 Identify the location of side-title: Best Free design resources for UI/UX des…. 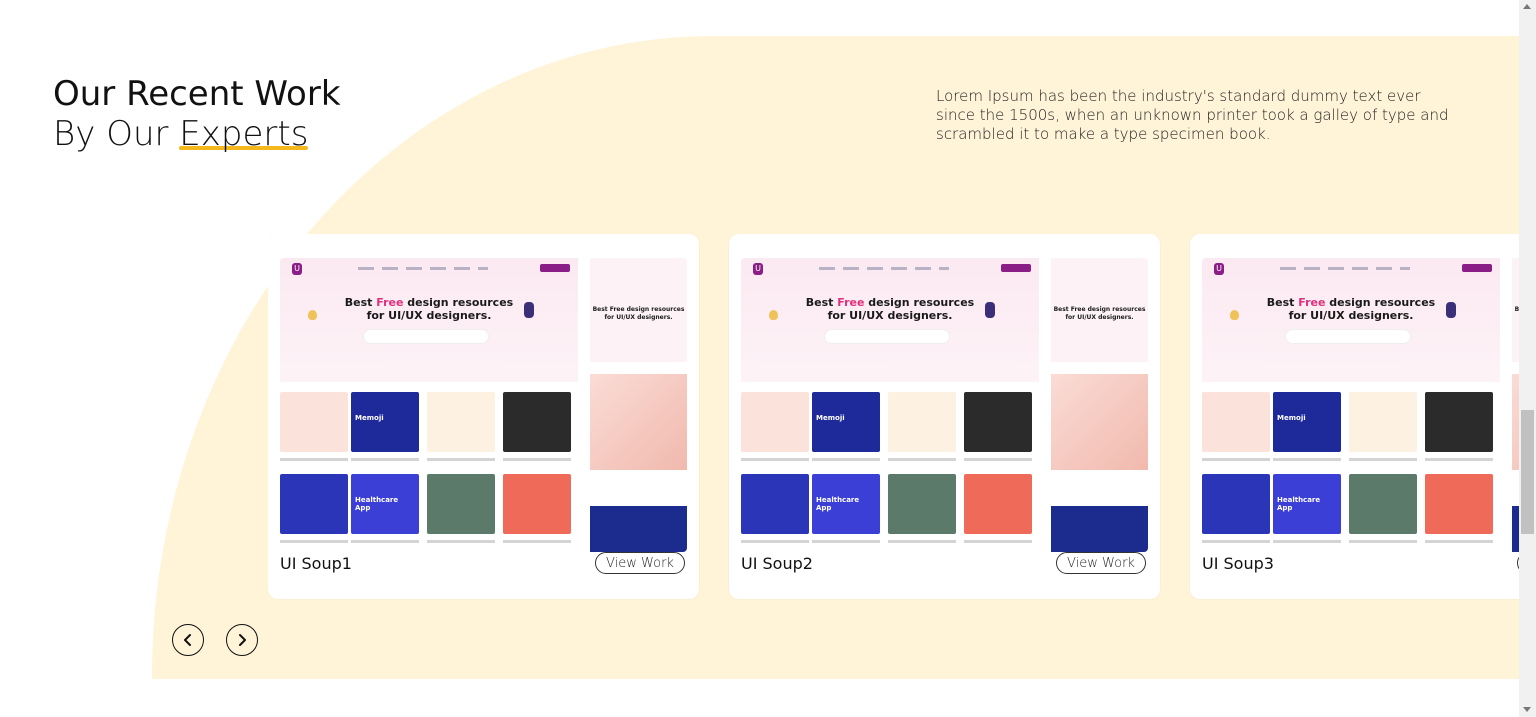
(638, 313).